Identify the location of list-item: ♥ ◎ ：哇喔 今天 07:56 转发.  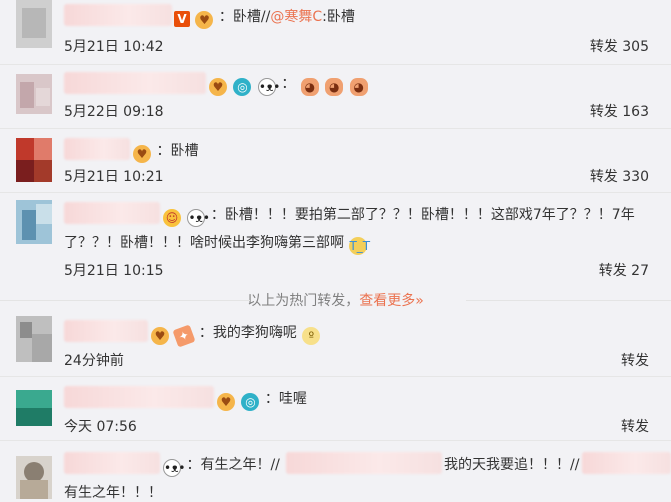
(335, 408).